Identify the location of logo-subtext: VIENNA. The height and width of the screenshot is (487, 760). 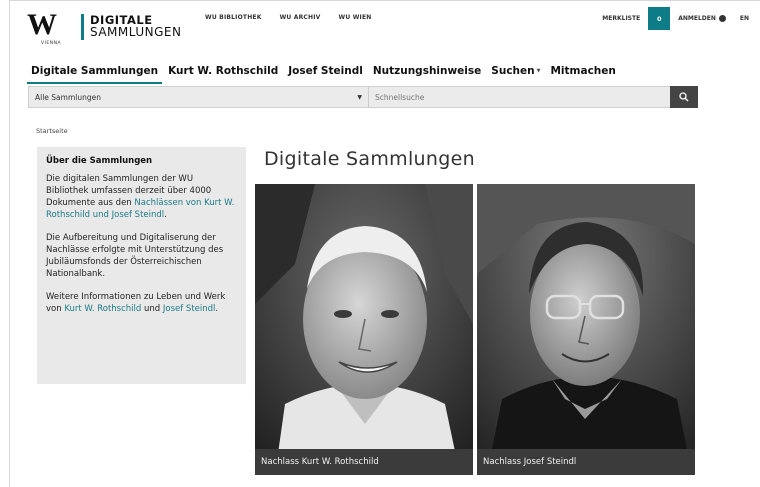
(51, 43).